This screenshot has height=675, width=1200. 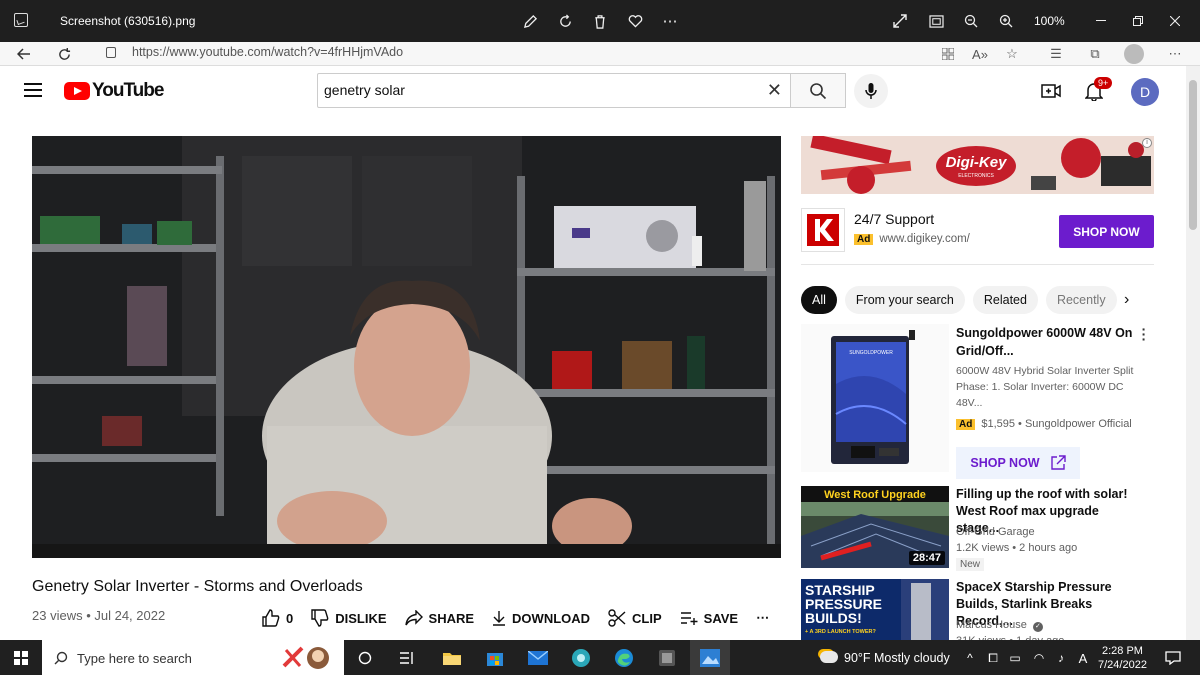 What do you see at coordinates (774, 90) in the screenshot?
I see `clear-search-icon: ✕` at bounding box center [774, 90].